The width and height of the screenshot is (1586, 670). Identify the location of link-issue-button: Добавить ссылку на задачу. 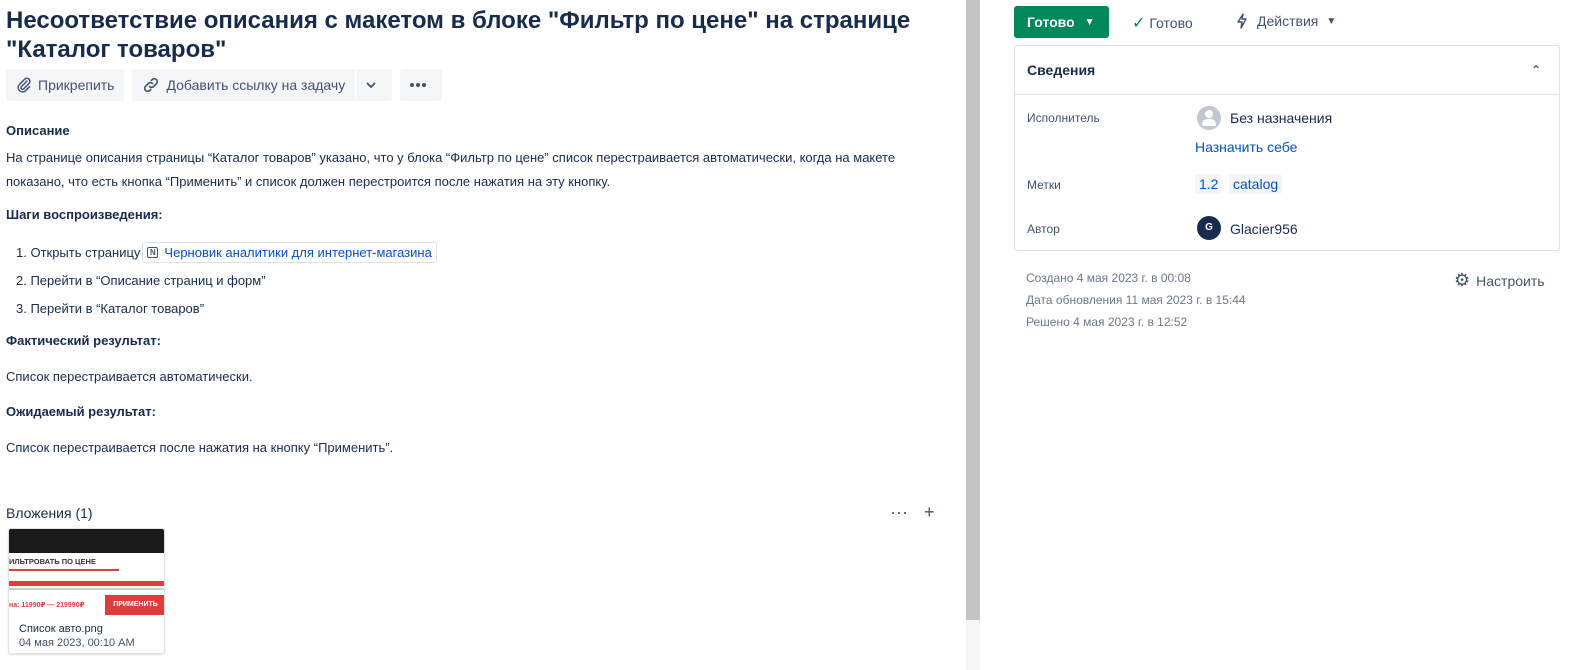
(243, 85).